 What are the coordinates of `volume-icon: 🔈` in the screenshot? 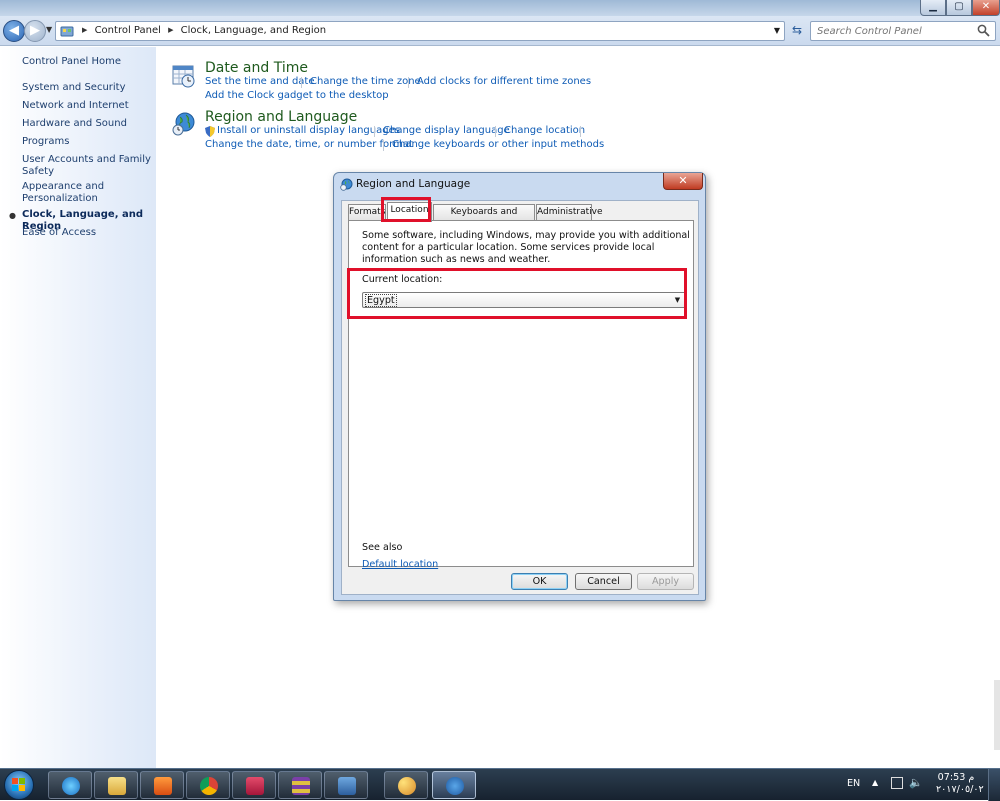 It's located at (916, 782).